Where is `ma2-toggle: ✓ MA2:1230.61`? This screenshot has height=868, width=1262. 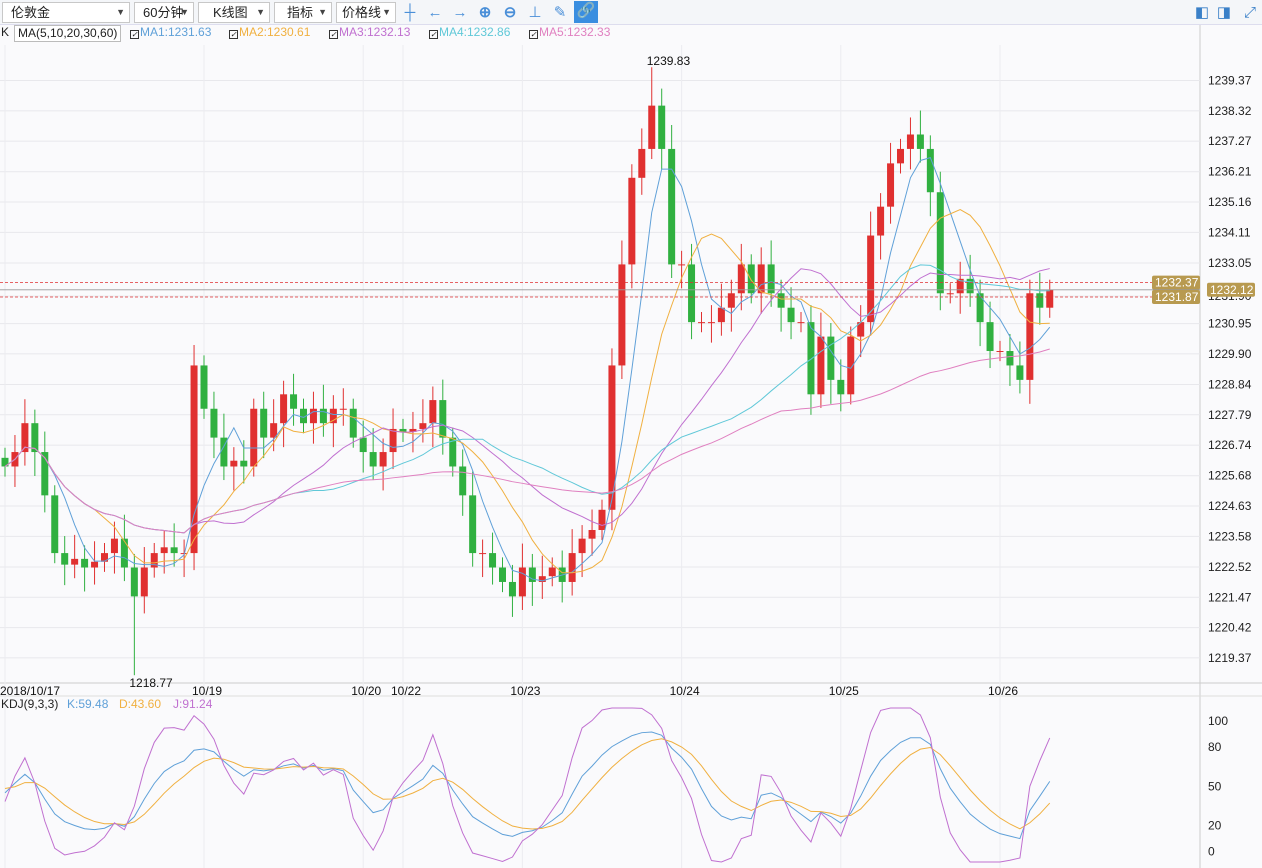 ma2-toggle: ✓ MA2:1230.61 is located at coordinates (269, 32).